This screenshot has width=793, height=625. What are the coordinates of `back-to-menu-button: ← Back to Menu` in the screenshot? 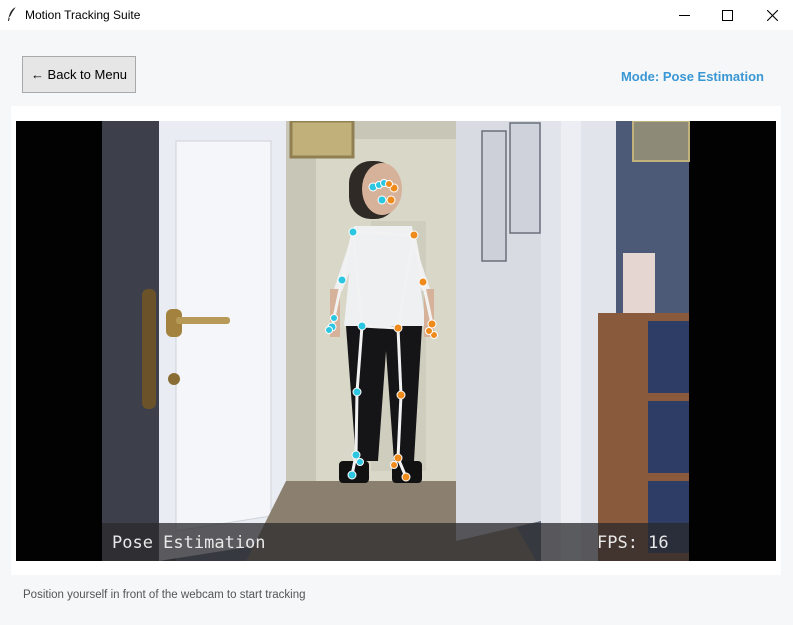 It's located at (79, 74).